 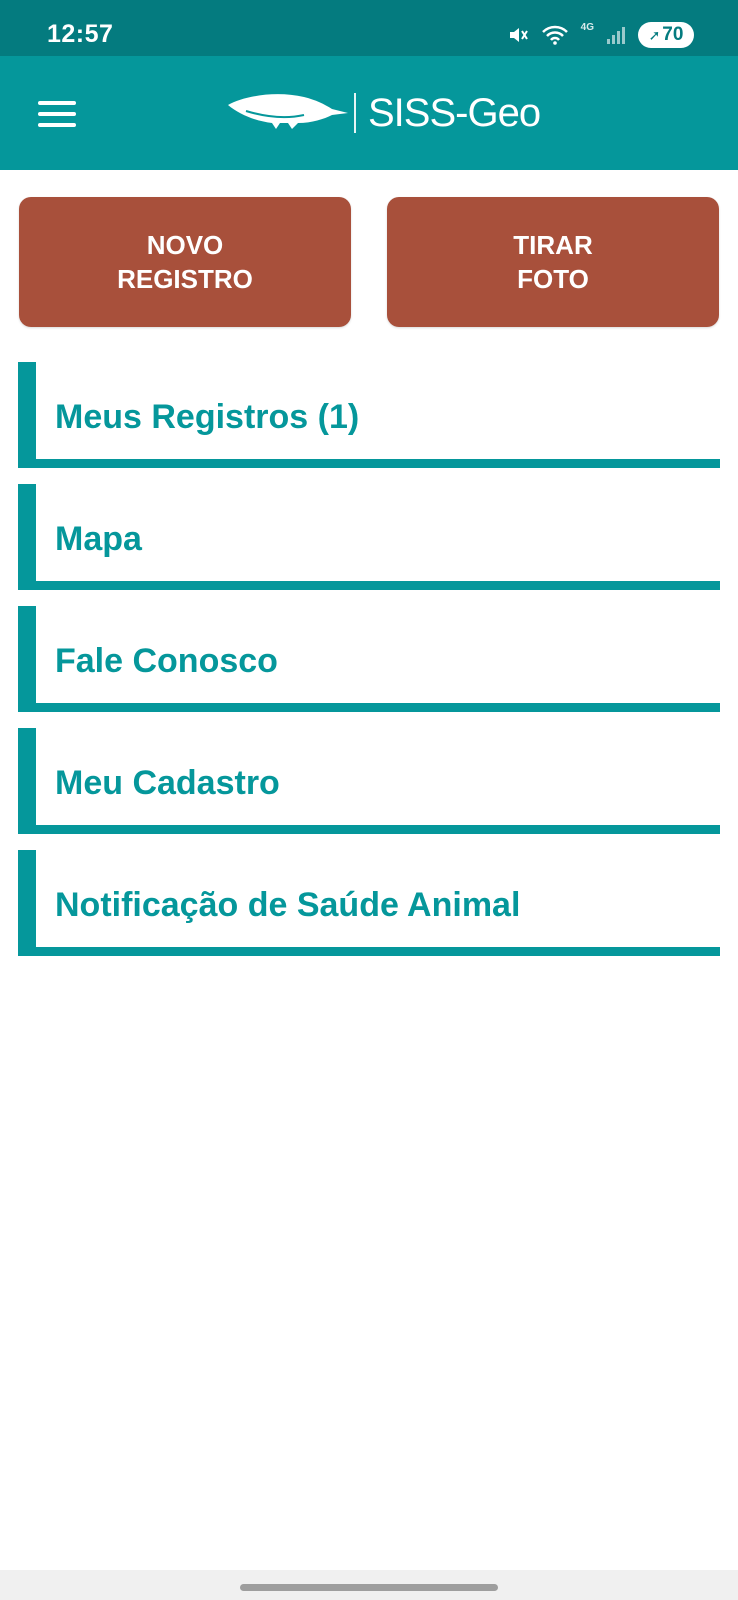 I want to click on menu-item-my-profile: Meu Cadastro, so click(x=369, y=781).